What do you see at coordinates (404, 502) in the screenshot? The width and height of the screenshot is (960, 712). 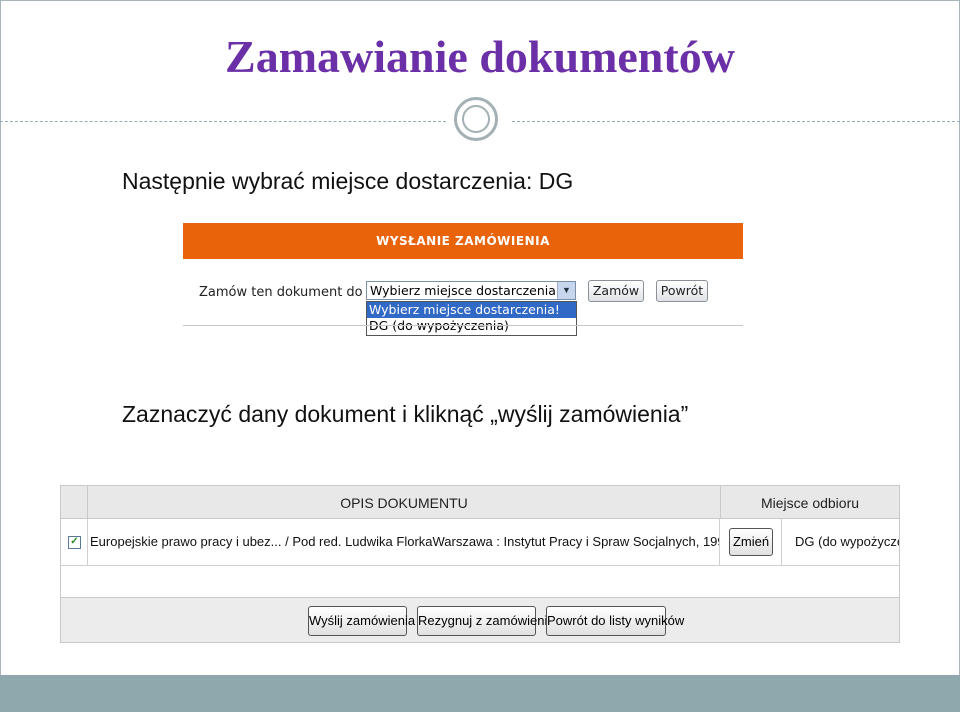 I see `header-description: OPIS DOKUMENTU` at bounding box center [404, 502].